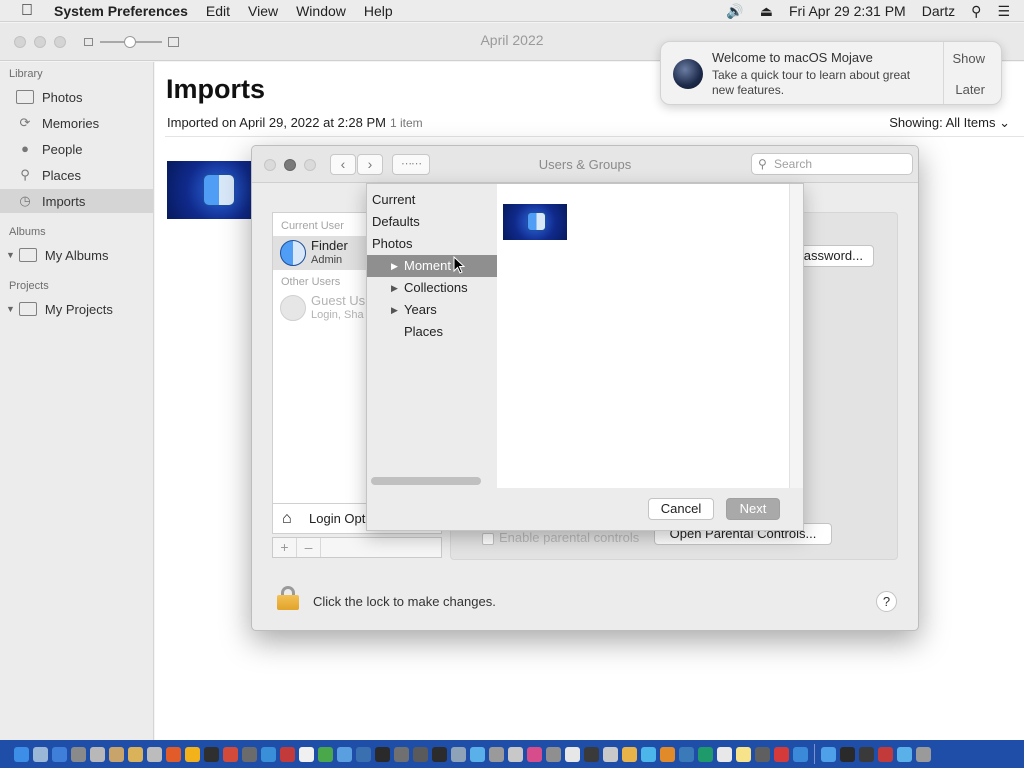 This screenshot has height=768, width=1024. Describe the element at coordinates (560, 537) in the screenshot. I see `parental-controls-checkbox: Enable parental controls` at that location.